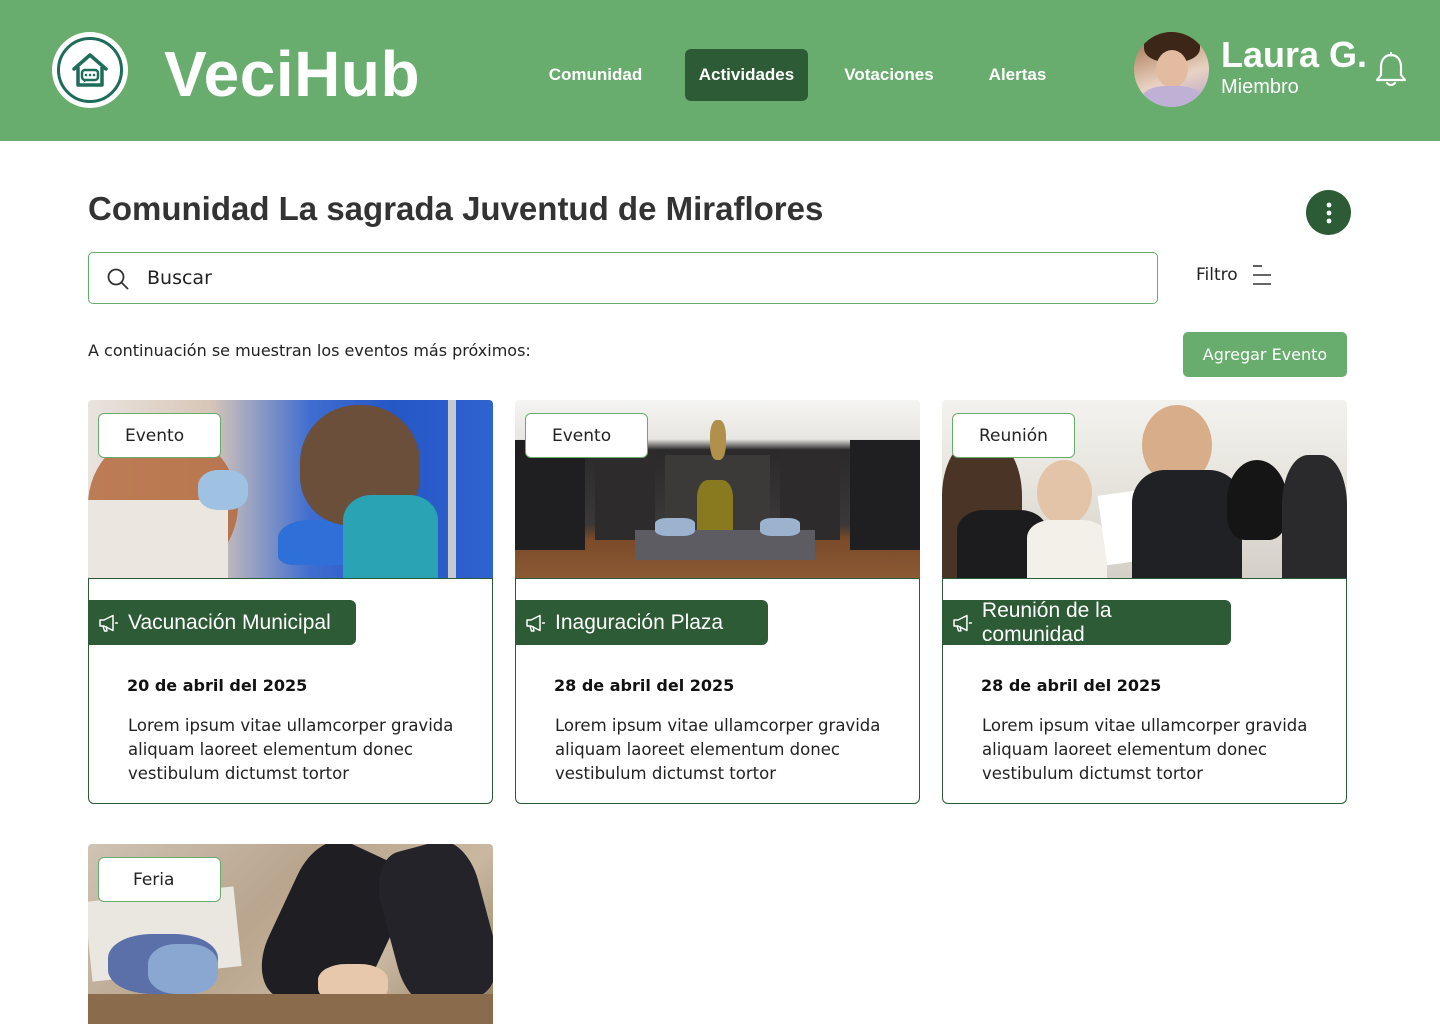 The image size is (1440, 1024). I want to click on event-tag: Reunión, so click(1013, 435).